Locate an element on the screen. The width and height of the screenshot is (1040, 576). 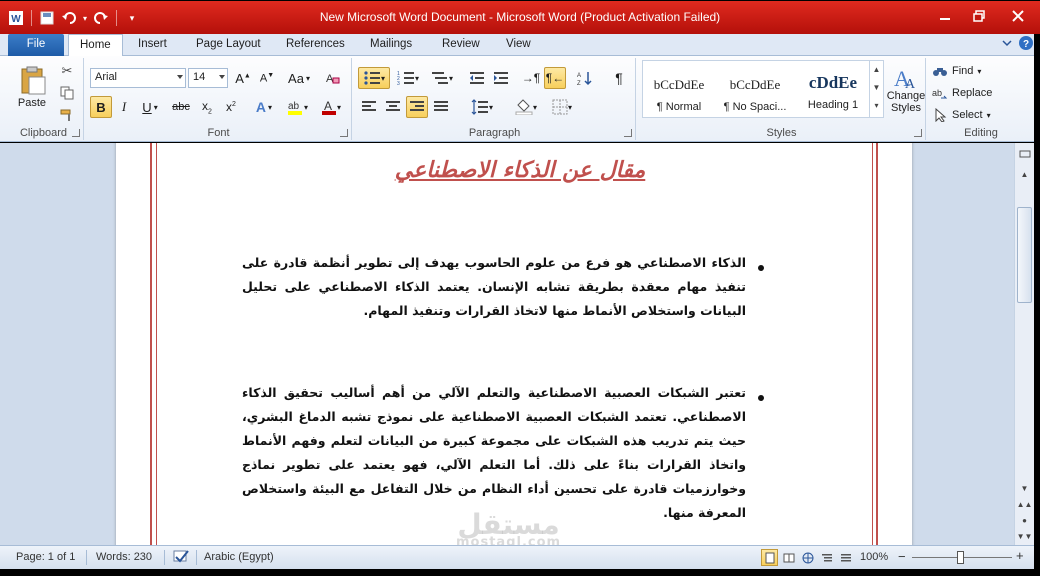
style-normal: bCcDdEe ¶ Normal is located at coordinates (679, 92).